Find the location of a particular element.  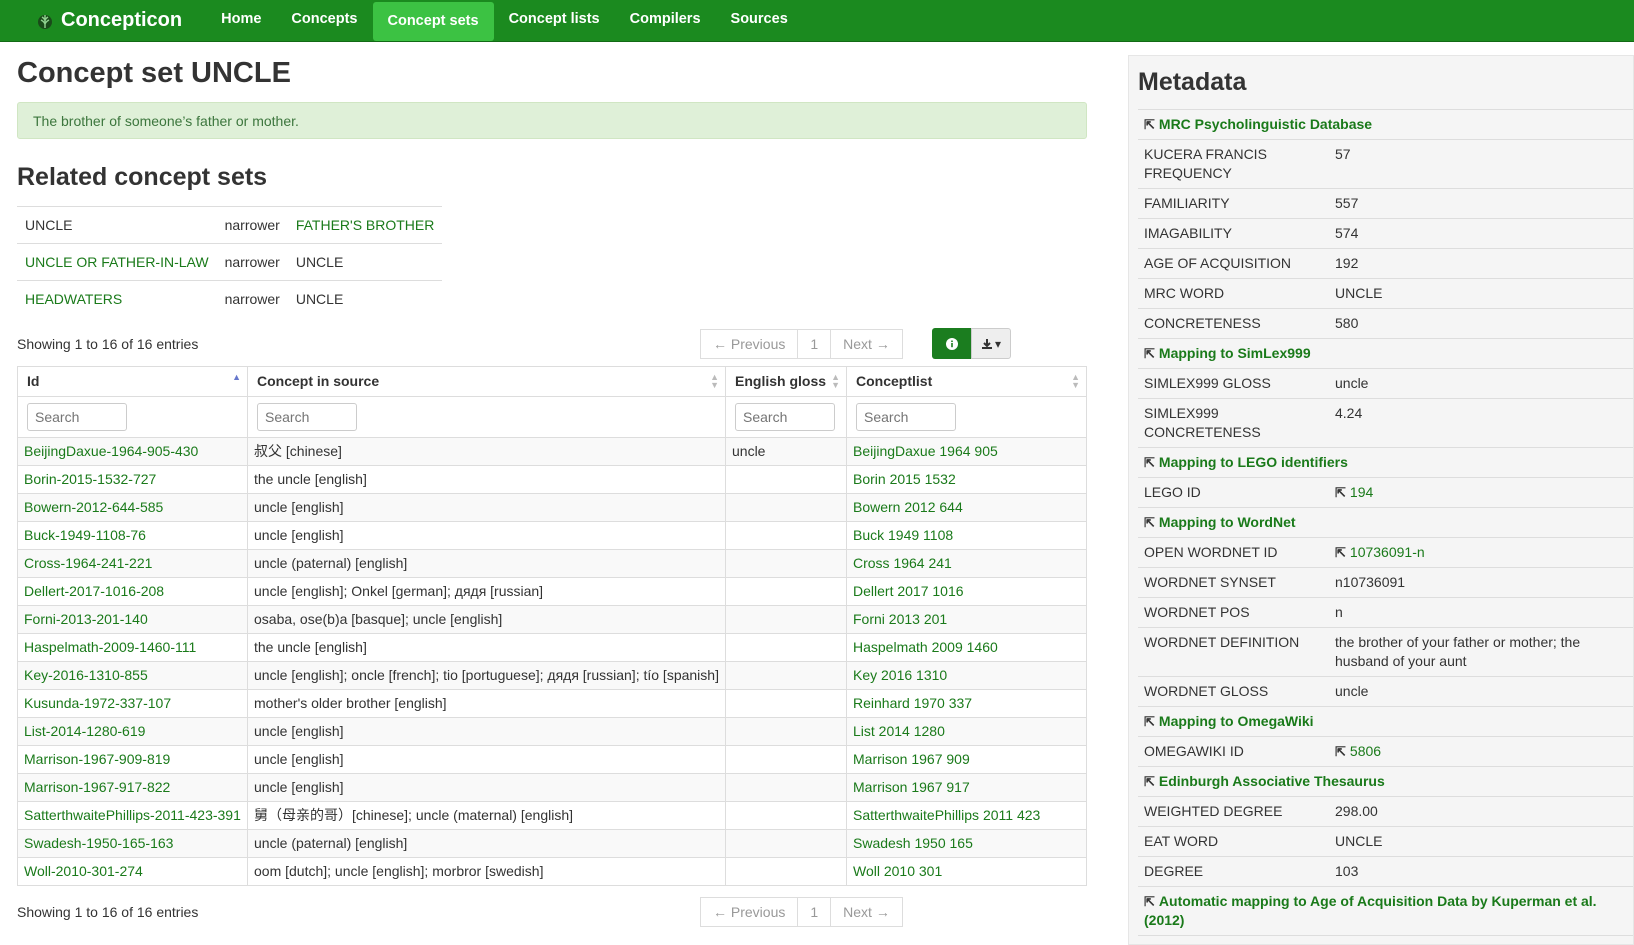

cell-conceptlist: Buck 1949 1108 is located at coordinates (966, 534).